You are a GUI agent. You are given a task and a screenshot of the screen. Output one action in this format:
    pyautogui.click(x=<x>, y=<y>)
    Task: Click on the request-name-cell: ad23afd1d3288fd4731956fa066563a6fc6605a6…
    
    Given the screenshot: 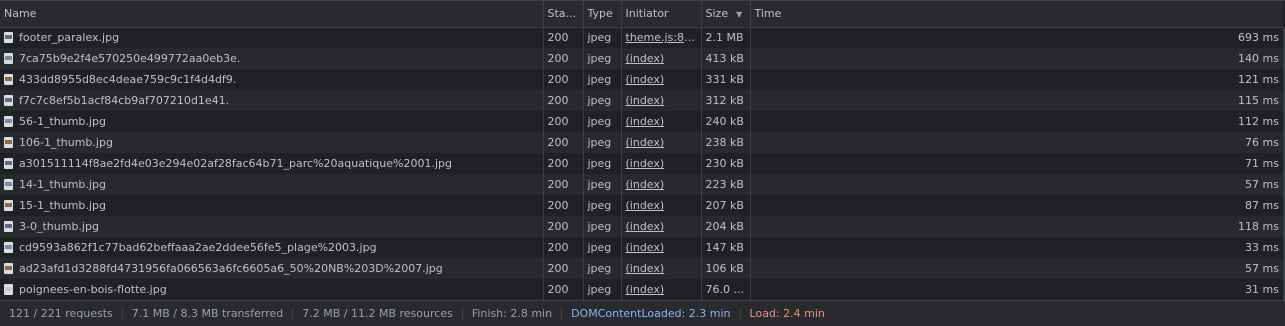 What is the action you would take?
    pyautogui.click(x=271, y=268)
    